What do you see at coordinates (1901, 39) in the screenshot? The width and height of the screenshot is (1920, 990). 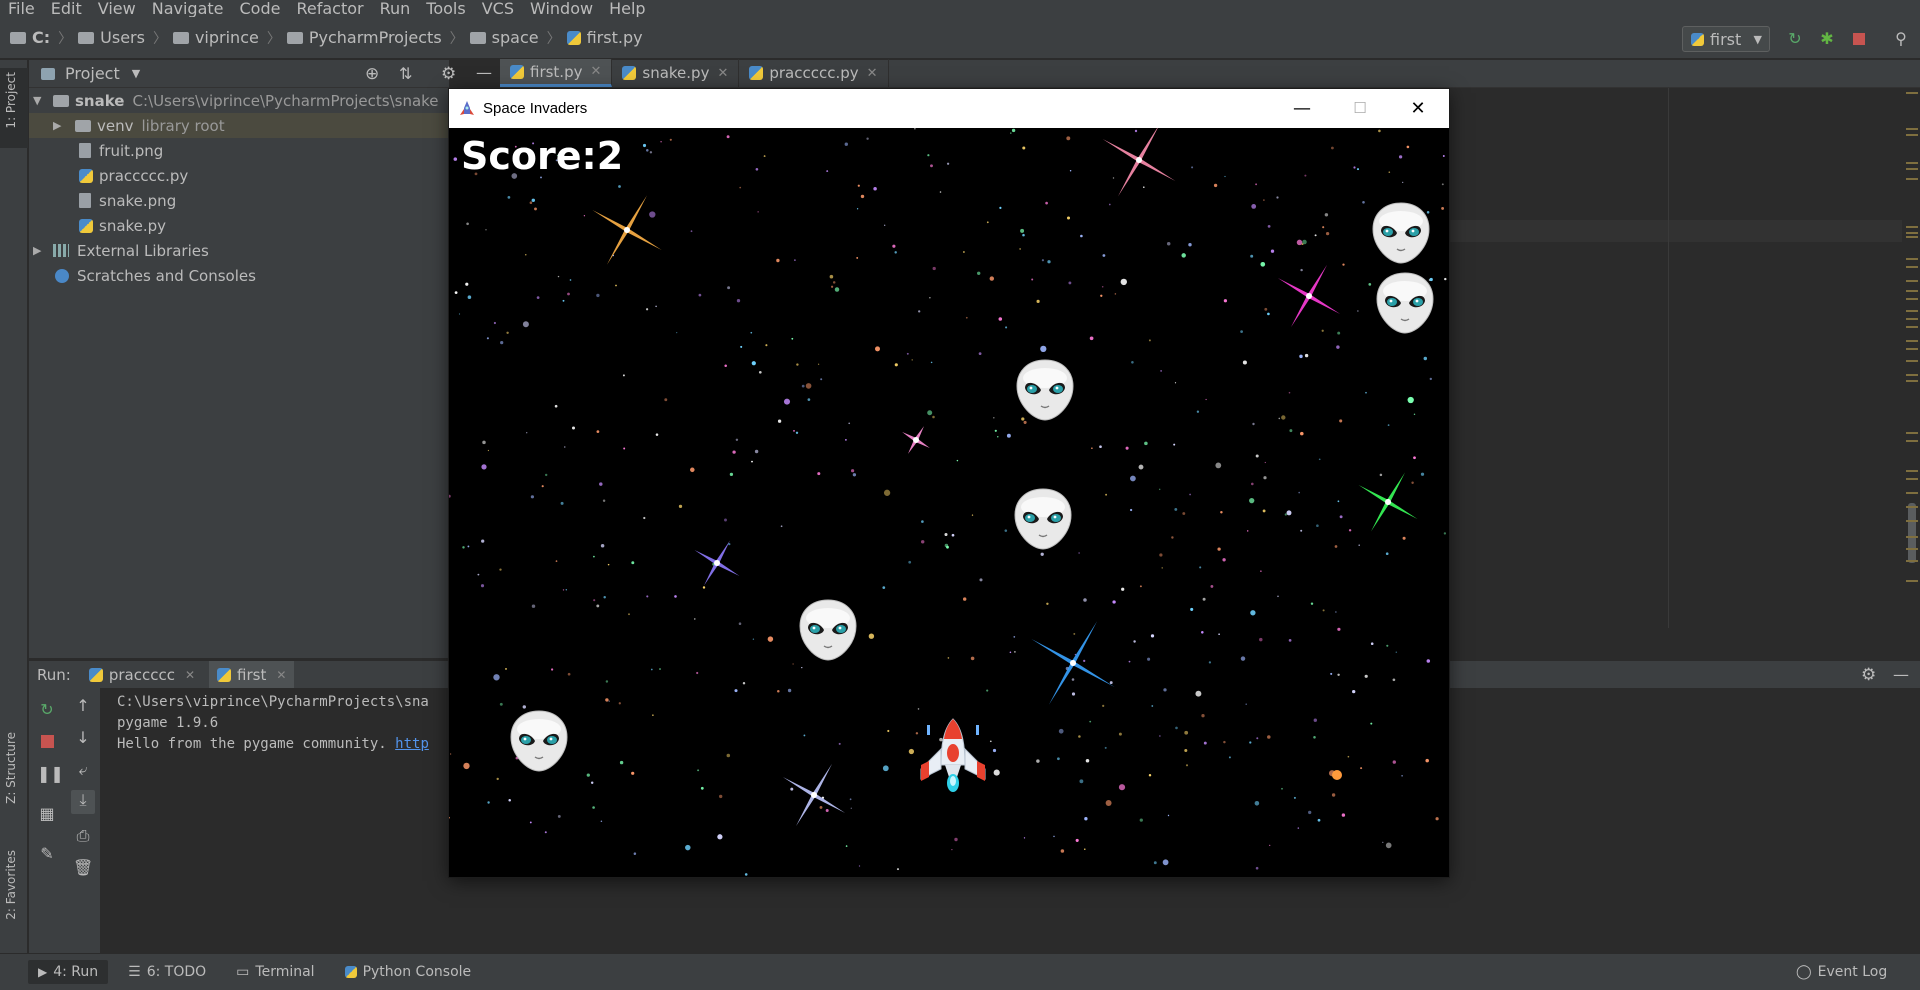 I see `search-icon: ⚲` at bounding box center [1901, 39].